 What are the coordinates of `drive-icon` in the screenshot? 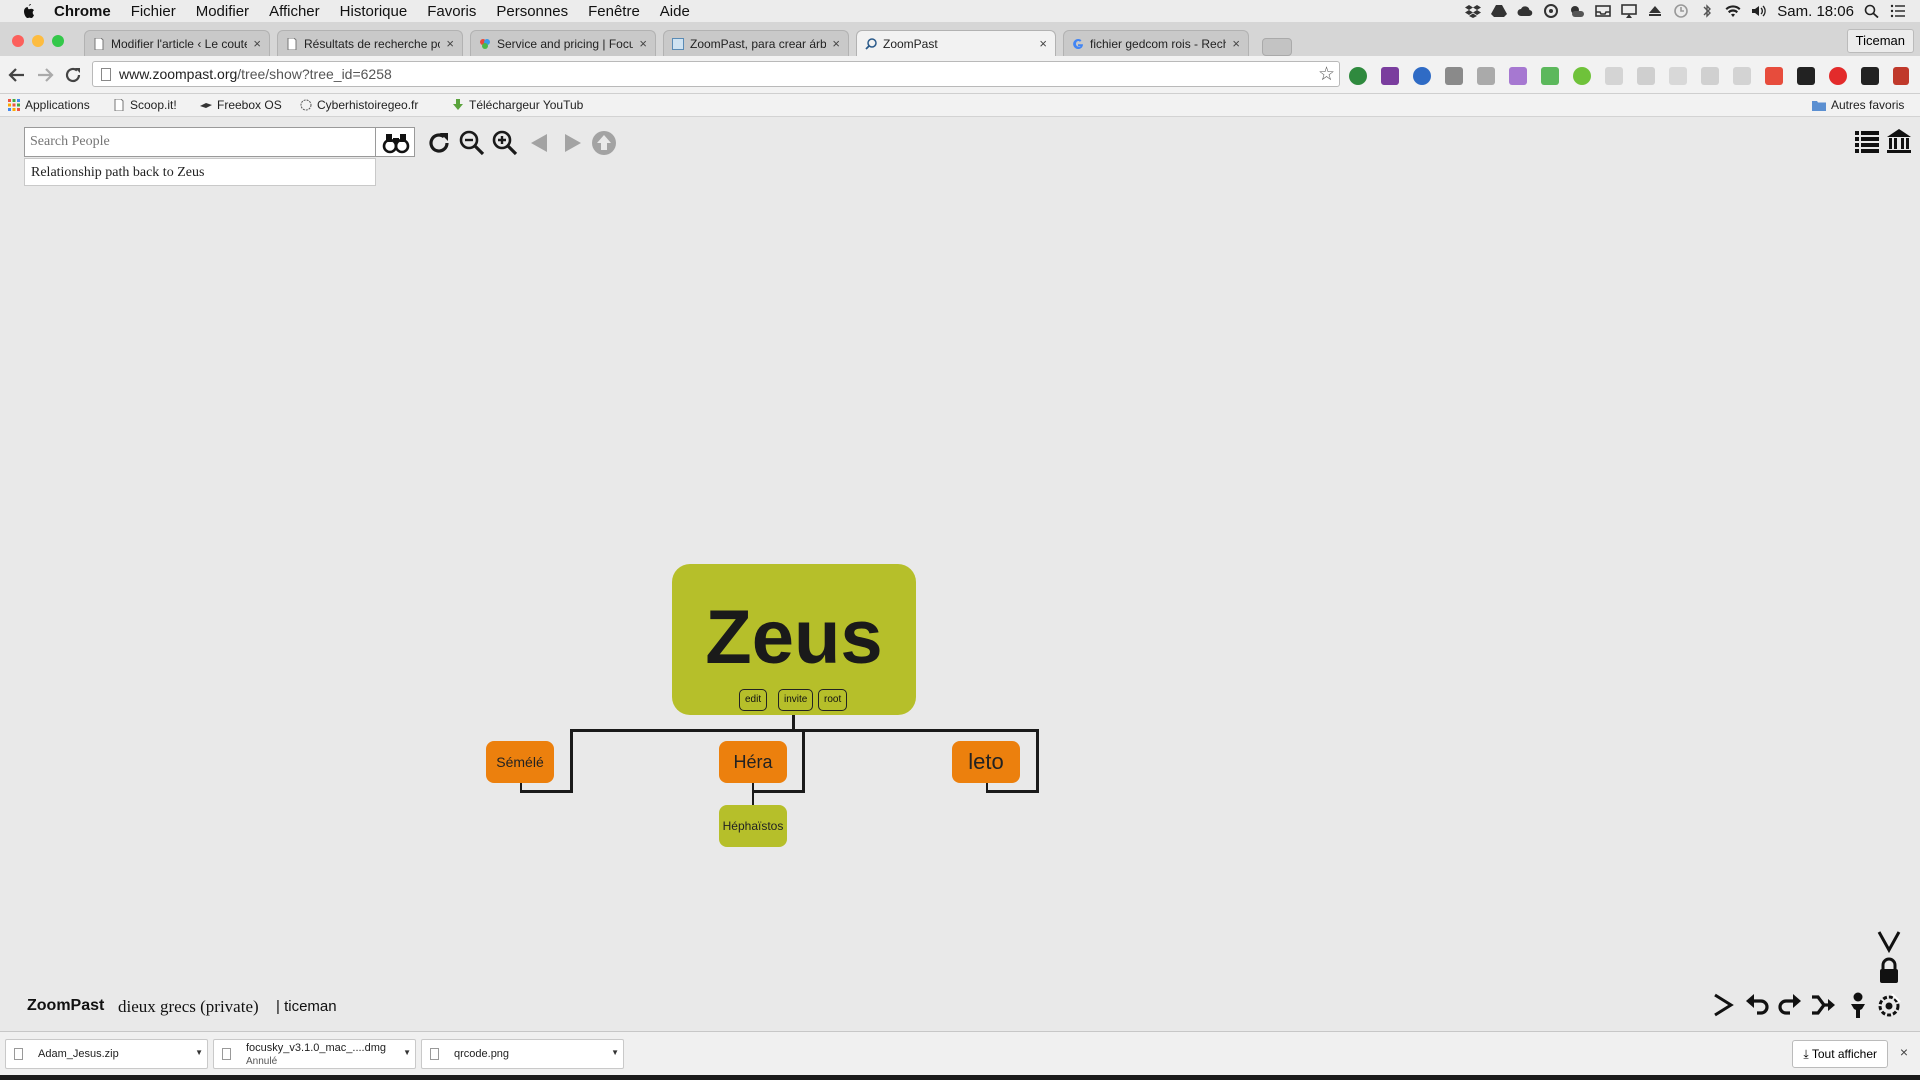 It's located at (1499, 11).